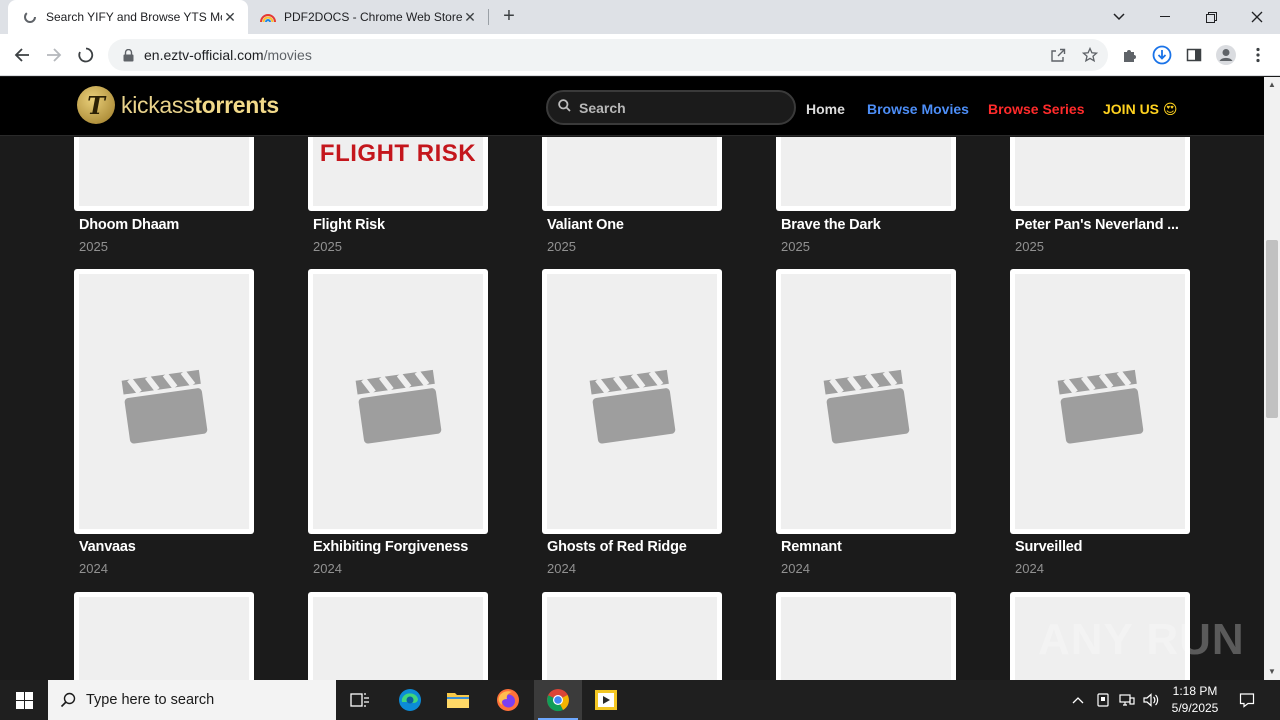  I want to click on nav-home: Home, so click(825, 109).